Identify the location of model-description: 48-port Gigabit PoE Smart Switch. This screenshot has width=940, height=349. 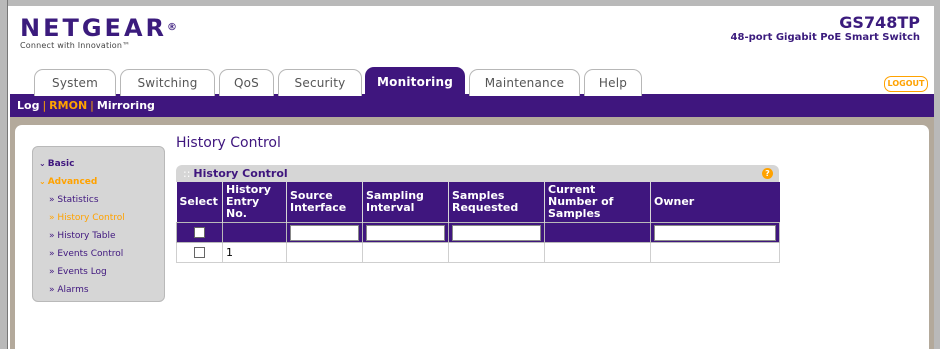
(825, 37).